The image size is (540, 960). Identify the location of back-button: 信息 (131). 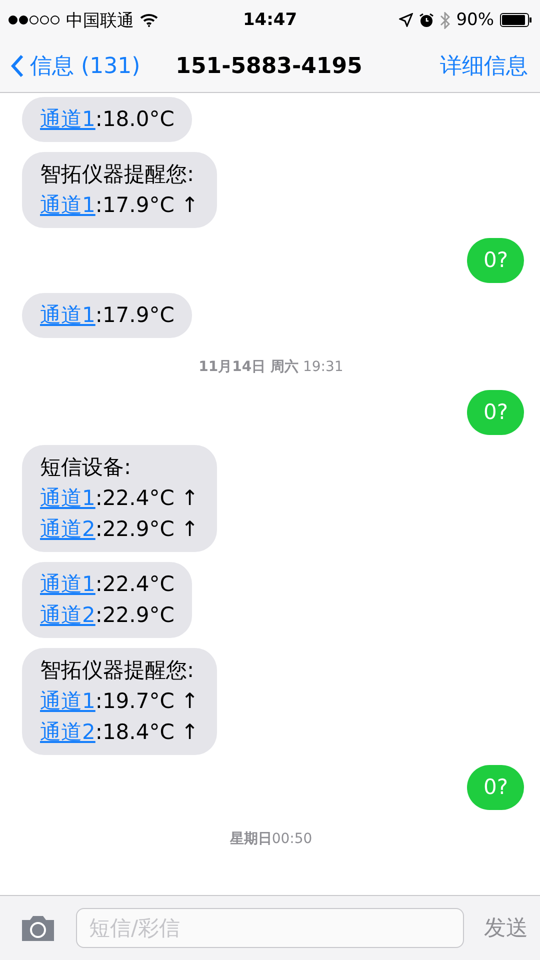
(93, 66).